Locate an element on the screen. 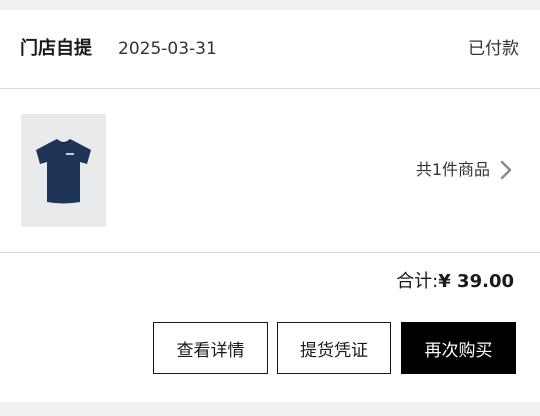 Image resolution: width=540 pixels, height=416 pixels. order-total-label: 合计: is located at coordinates (417, 281).